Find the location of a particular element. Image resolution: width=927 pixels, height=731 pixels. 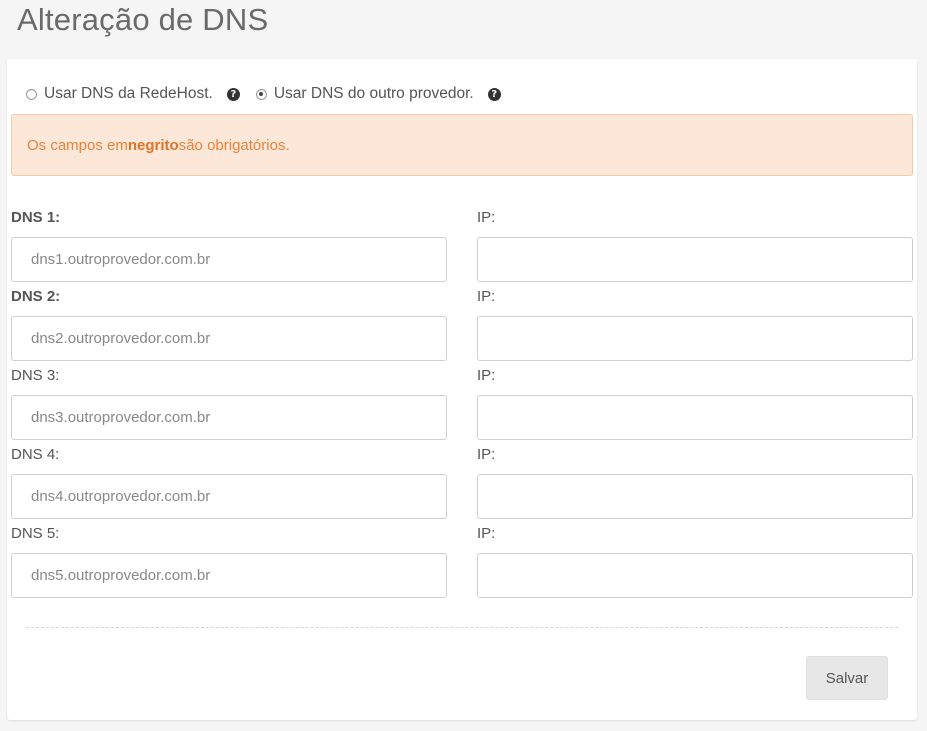

dns1-label: DNS 1: is located at coordinates (36, 217).